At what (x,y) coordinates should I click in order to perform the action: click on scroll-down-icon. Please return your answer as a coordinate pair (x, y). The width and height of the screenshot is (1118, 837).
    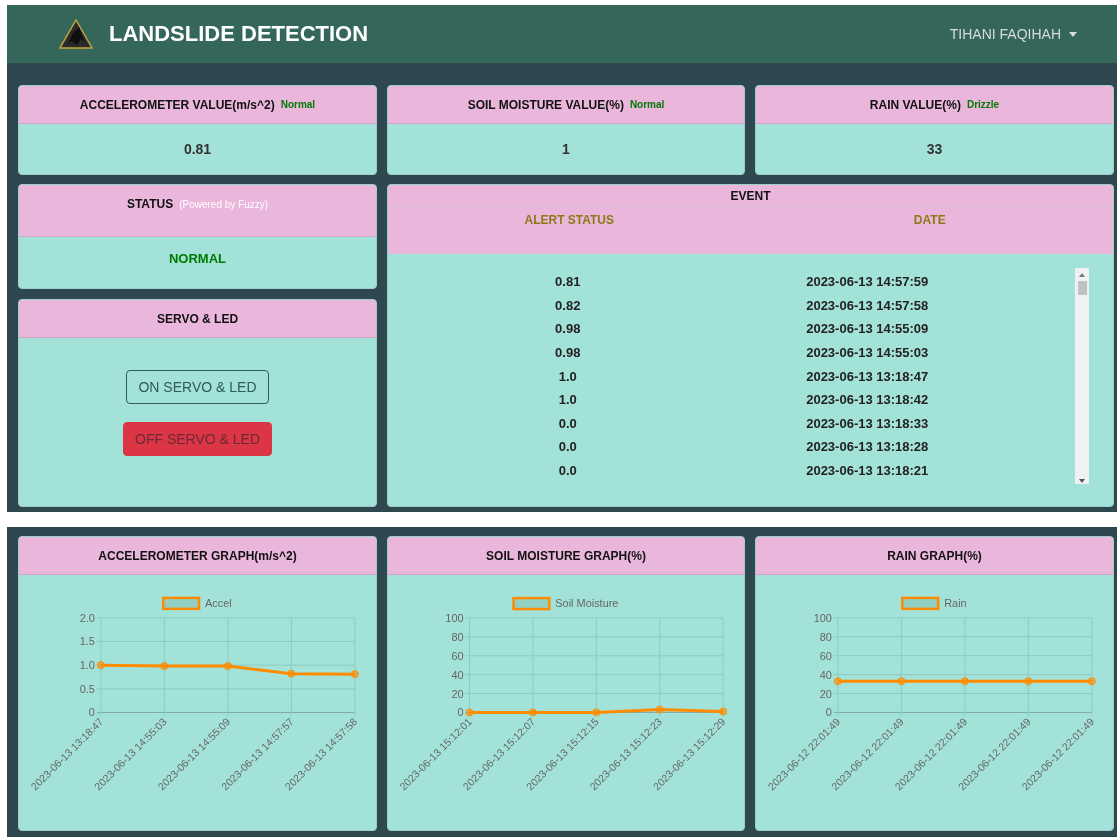
    Looking at the image, I should click on (1082, 481).